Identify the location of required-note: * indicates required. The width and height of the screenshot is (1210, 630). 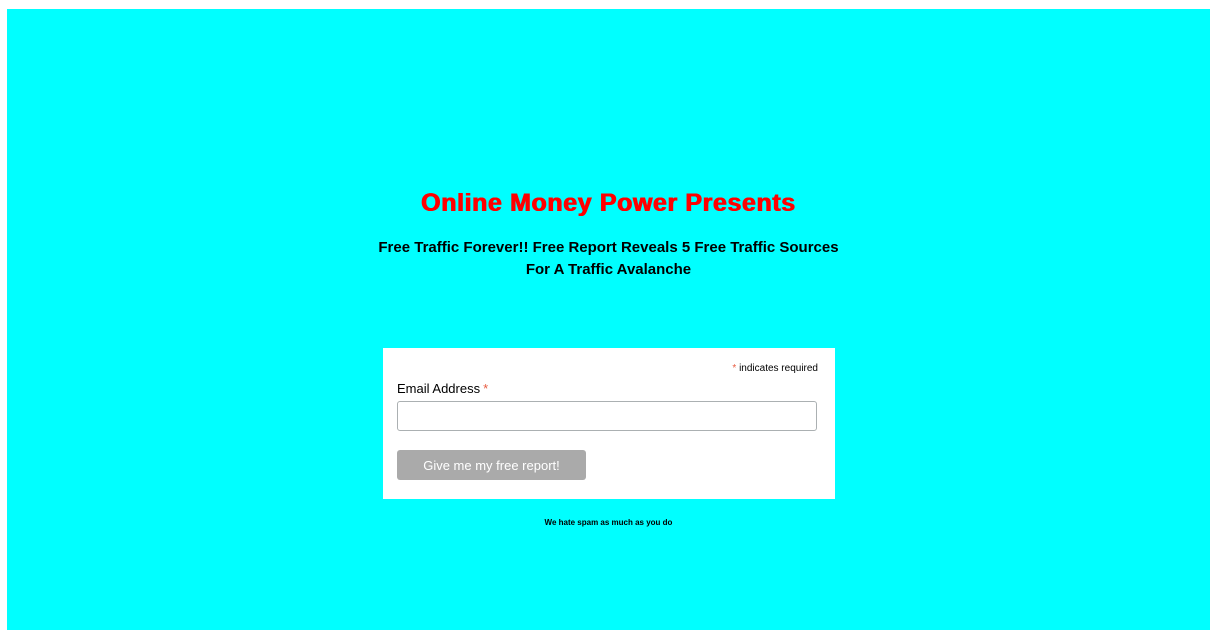
(775, 368).